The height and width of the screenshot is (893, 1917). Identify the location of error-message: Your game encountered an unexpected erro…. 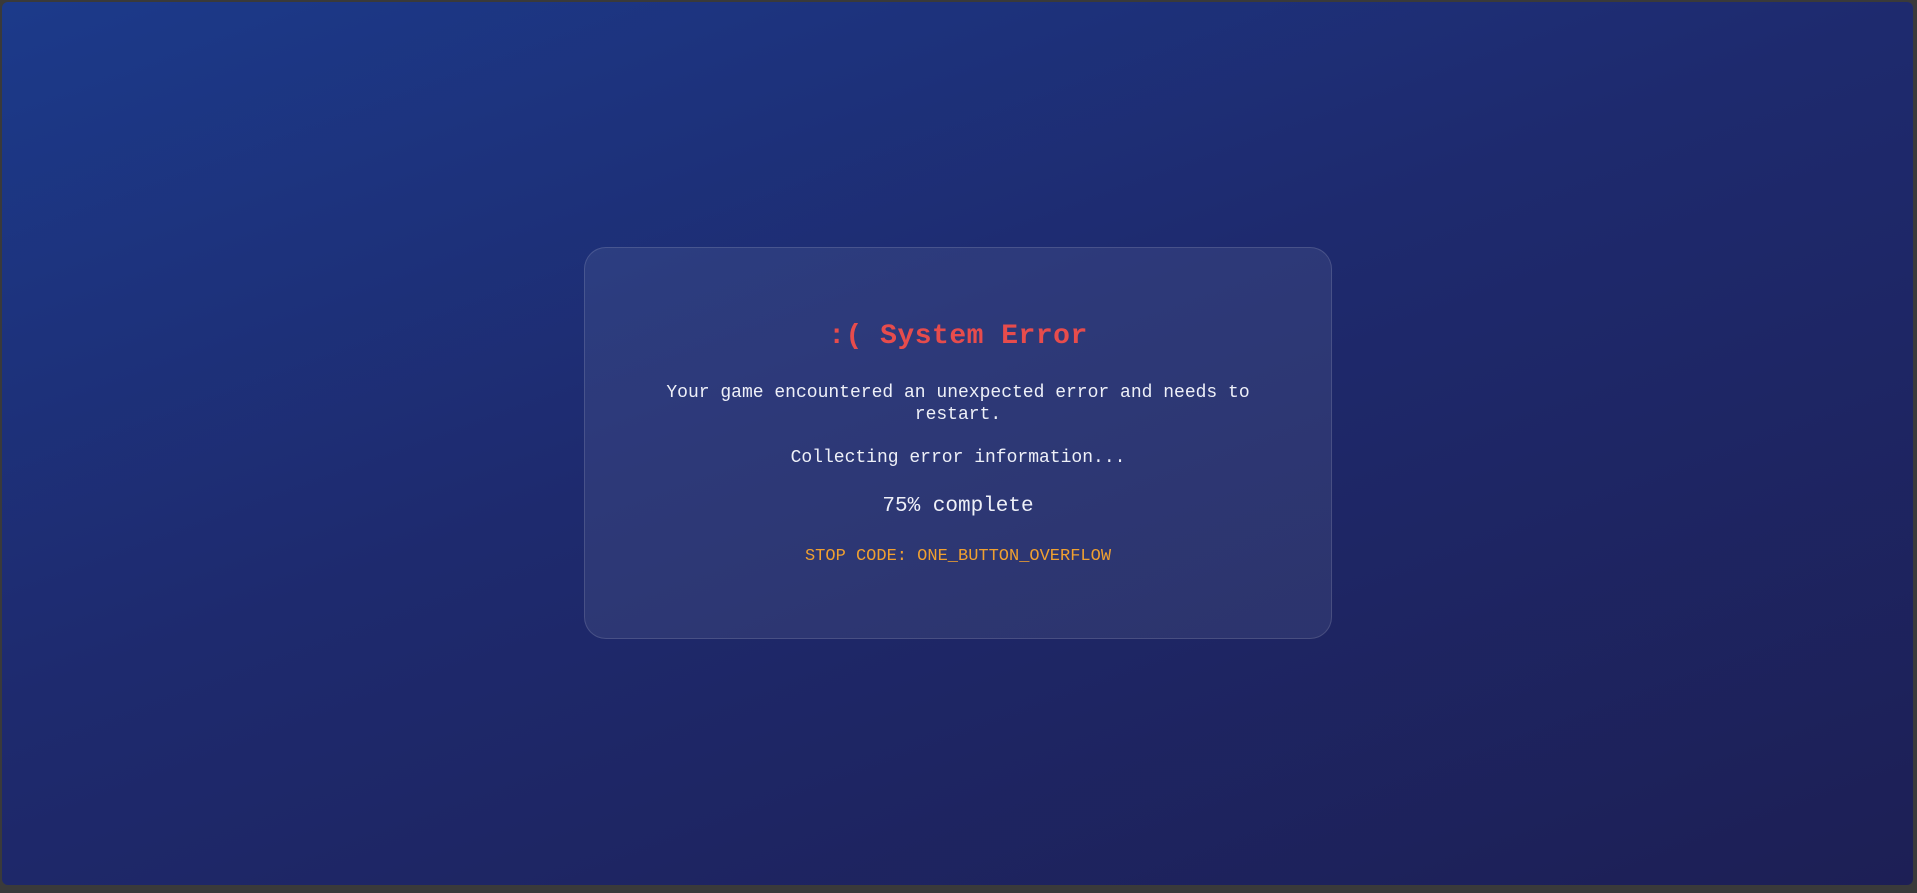
(958, 404).